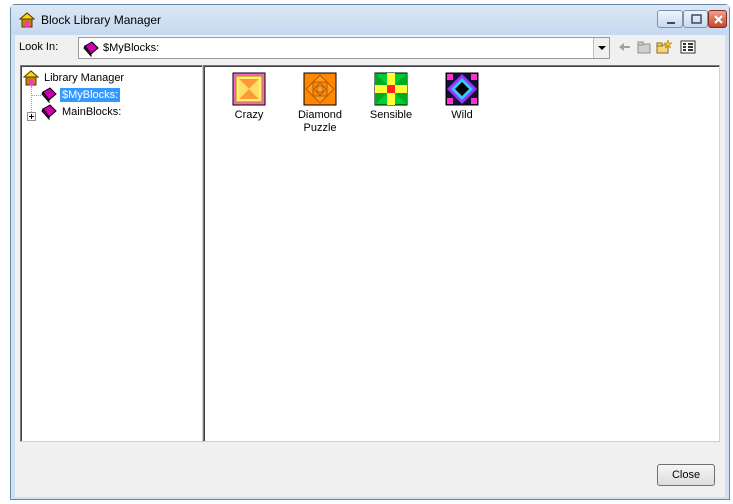 The width and height of the screenshot is (733, 504). I want to click on up-folder-icon, so click(644, 47).